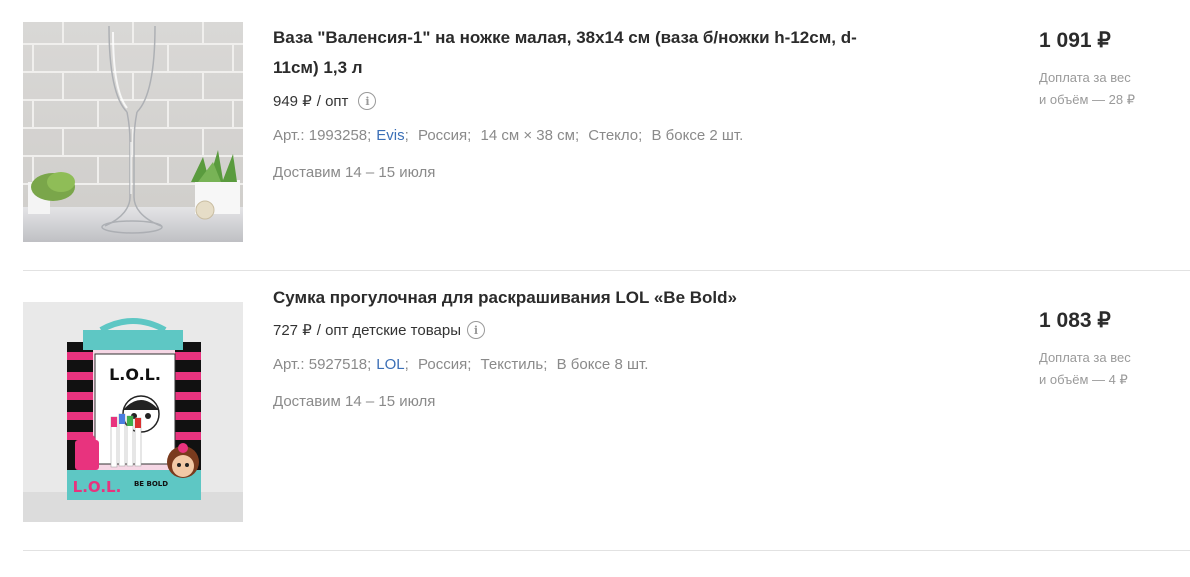 This screenshot has height=577, width=1190. I want to click on article-number: Арт.: 5927518;, so click(322, 364).